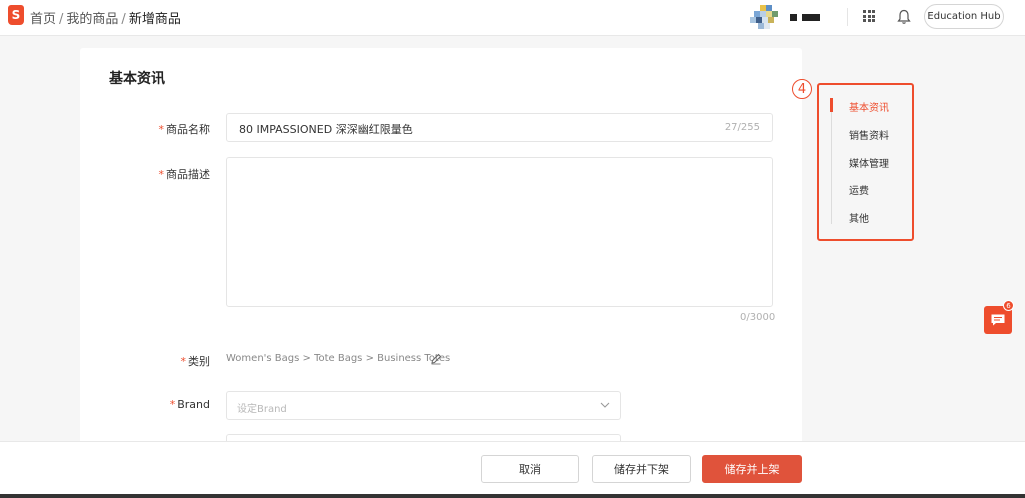 This screenshot has height=498, width=1025. Describe the element at coordinates (188, 174) in the screenshot. I see `product-description-label-text: 商品描述` at that location.